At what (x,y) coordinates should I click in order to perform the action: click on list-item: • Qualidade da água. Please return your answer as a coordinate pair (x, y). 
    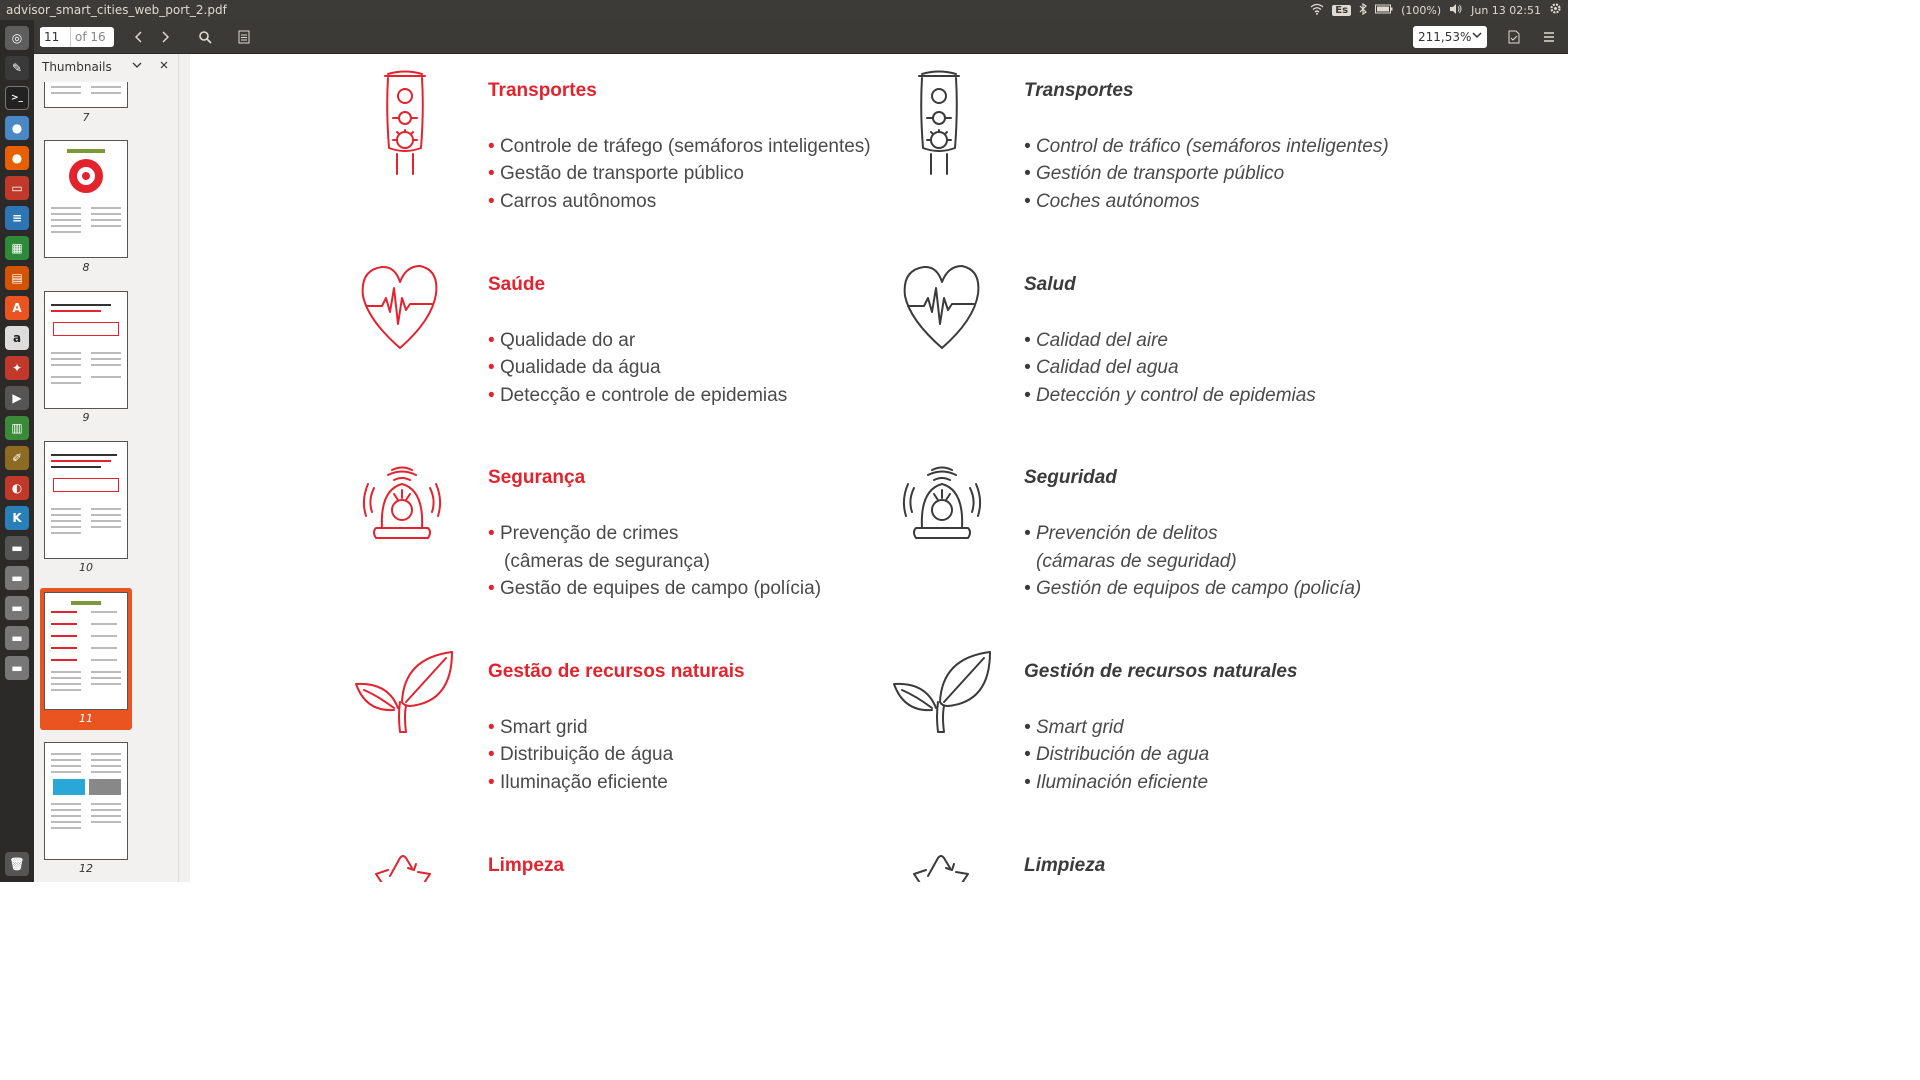
    Looking at the image, I should click on (574, 367).